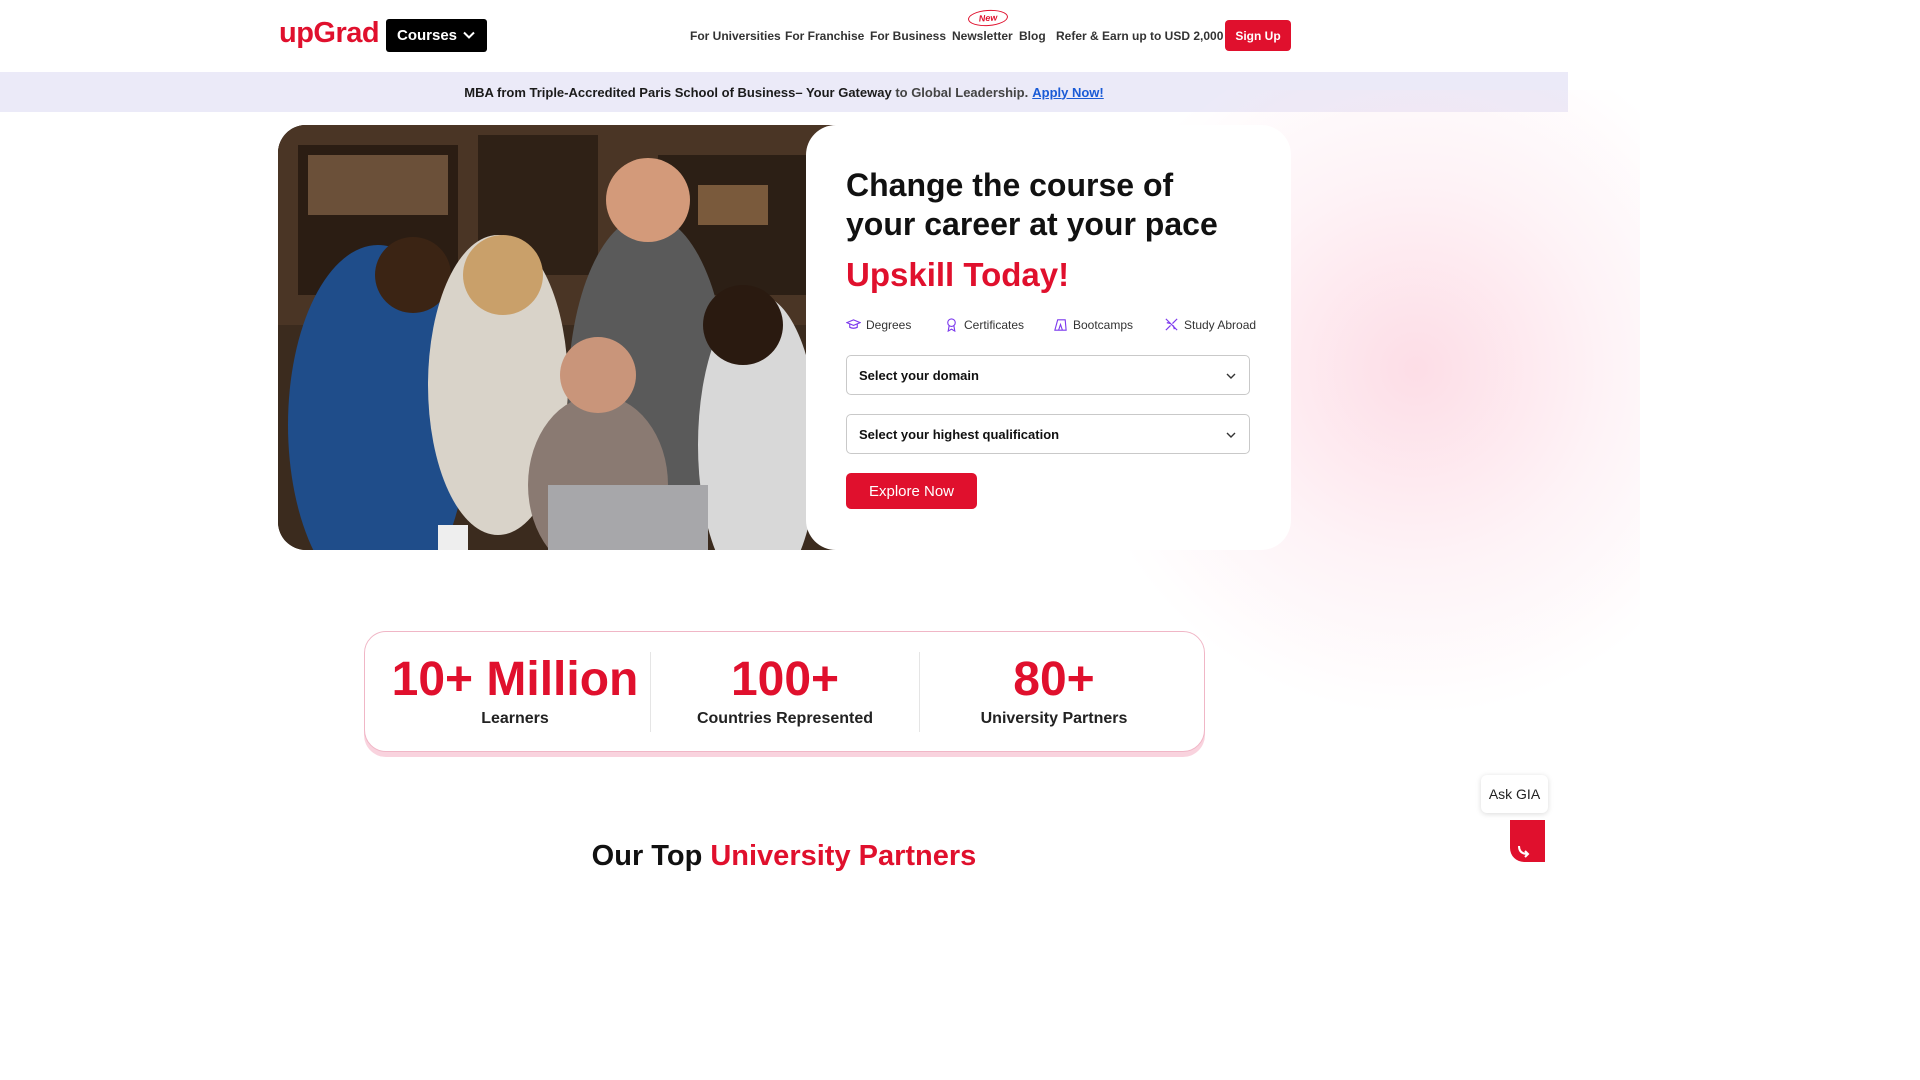  Describe the element at coordinates (1171, 324) in the screenshot. I see `airplane-icon` at that location.